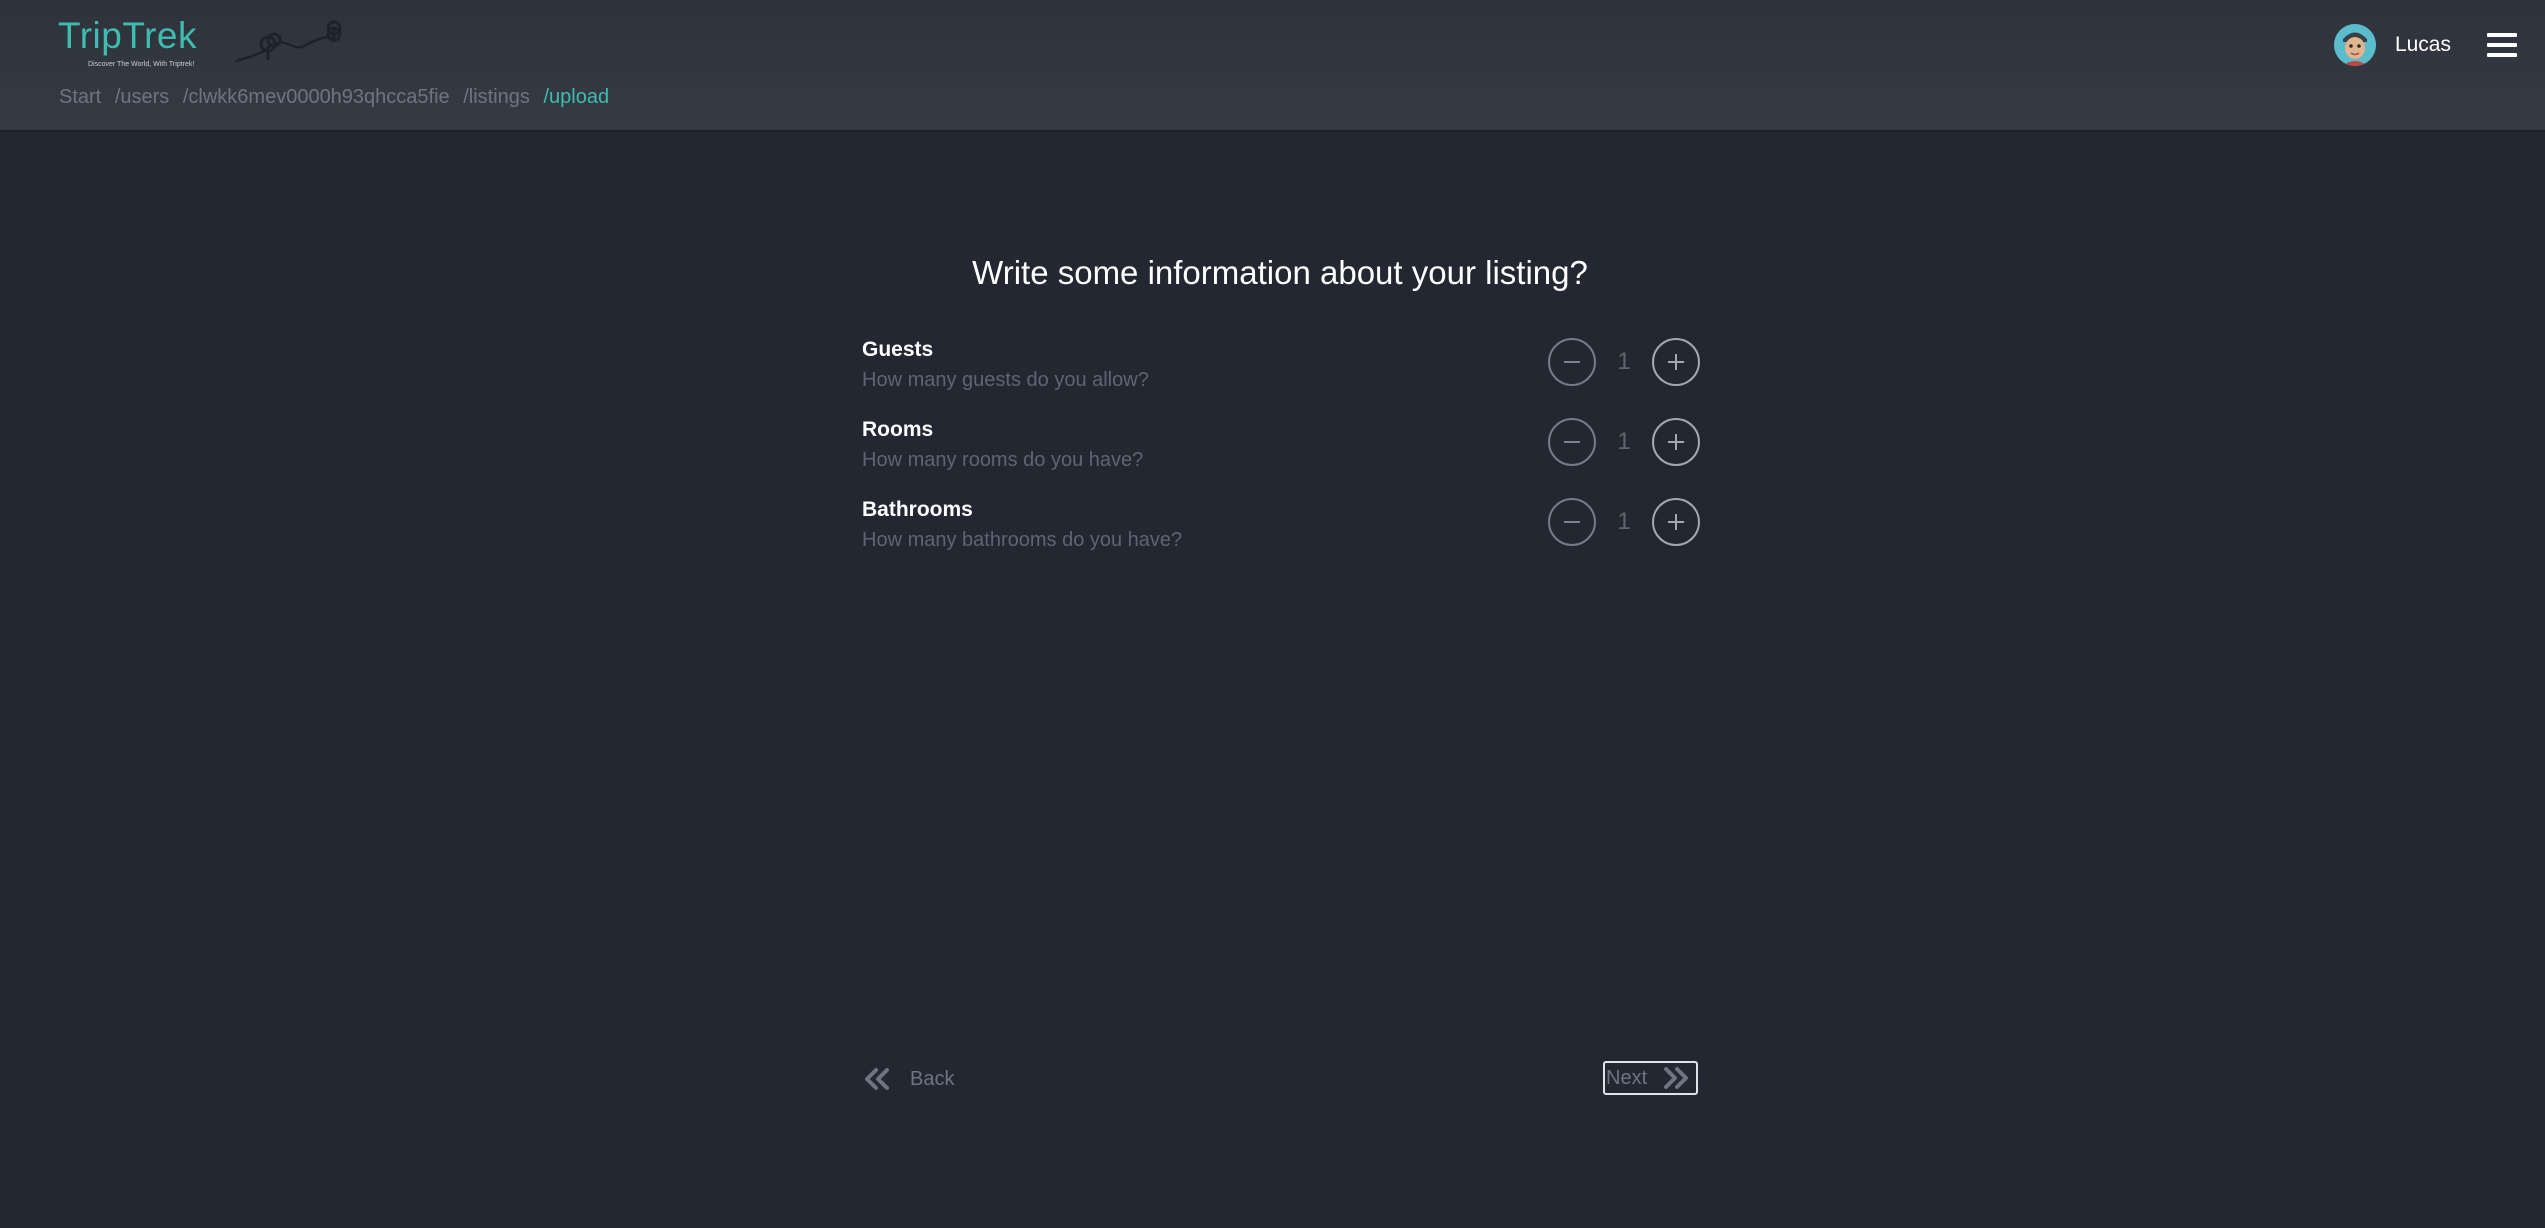 This screenshot has width=2545, height=1228. Describe the element at coordinates (1281, 369) in the screenshot. I see `guests-counter-row: Guests How many guests do you allow? 1` at that location.